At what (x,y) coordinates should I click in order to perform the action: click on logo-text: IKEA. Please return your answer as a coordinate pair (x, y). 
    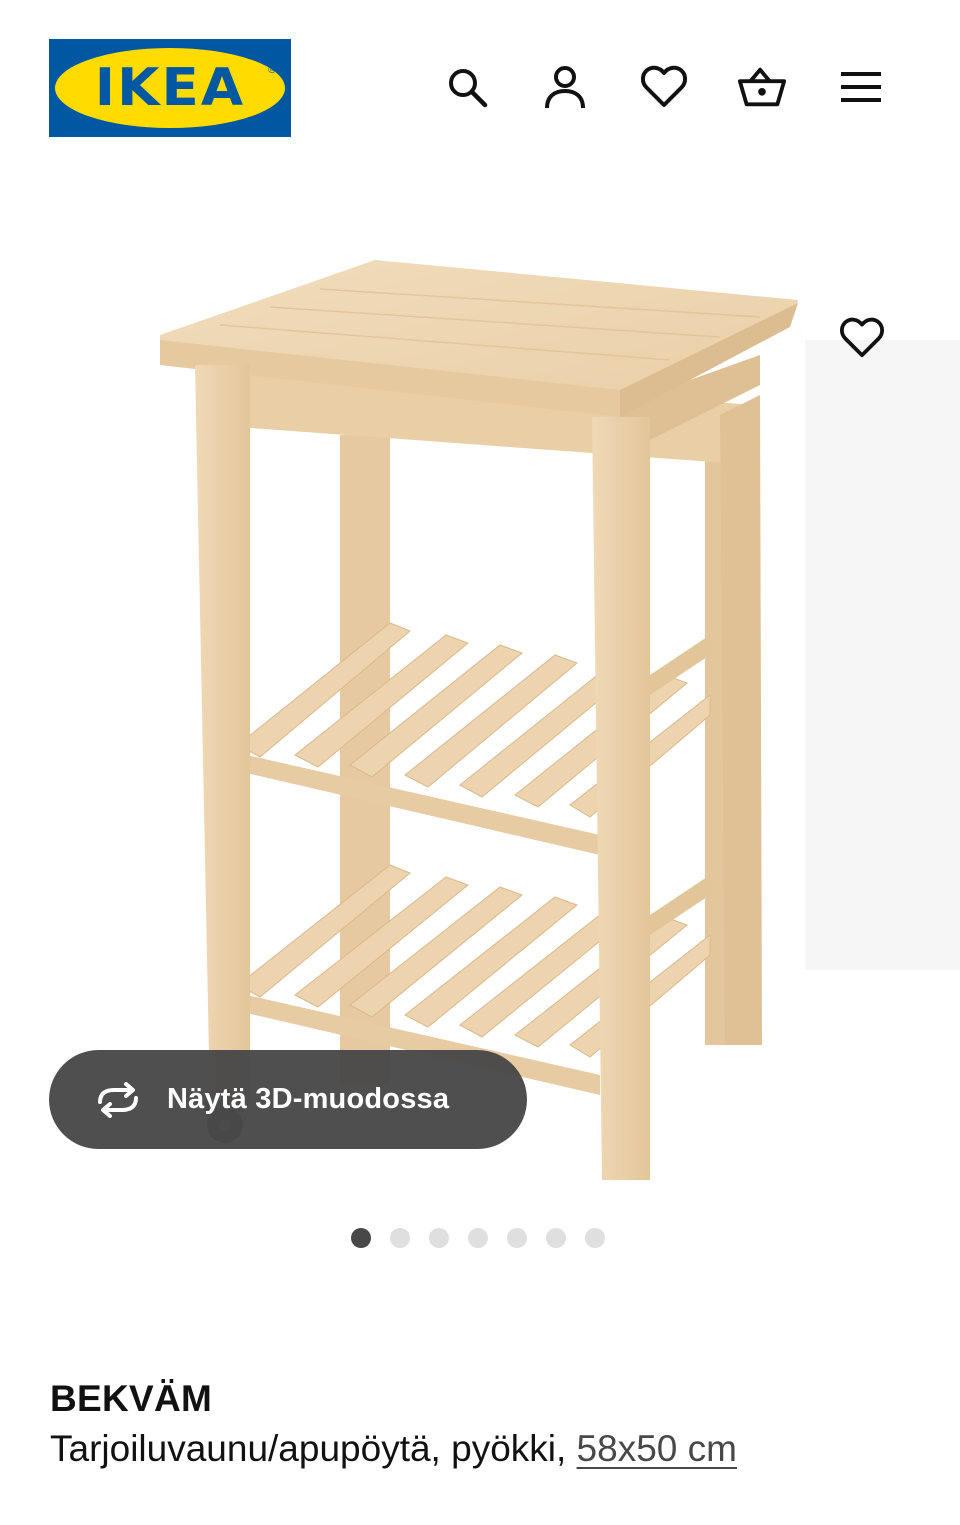
    Looking at the image, I should click on (170, 88).